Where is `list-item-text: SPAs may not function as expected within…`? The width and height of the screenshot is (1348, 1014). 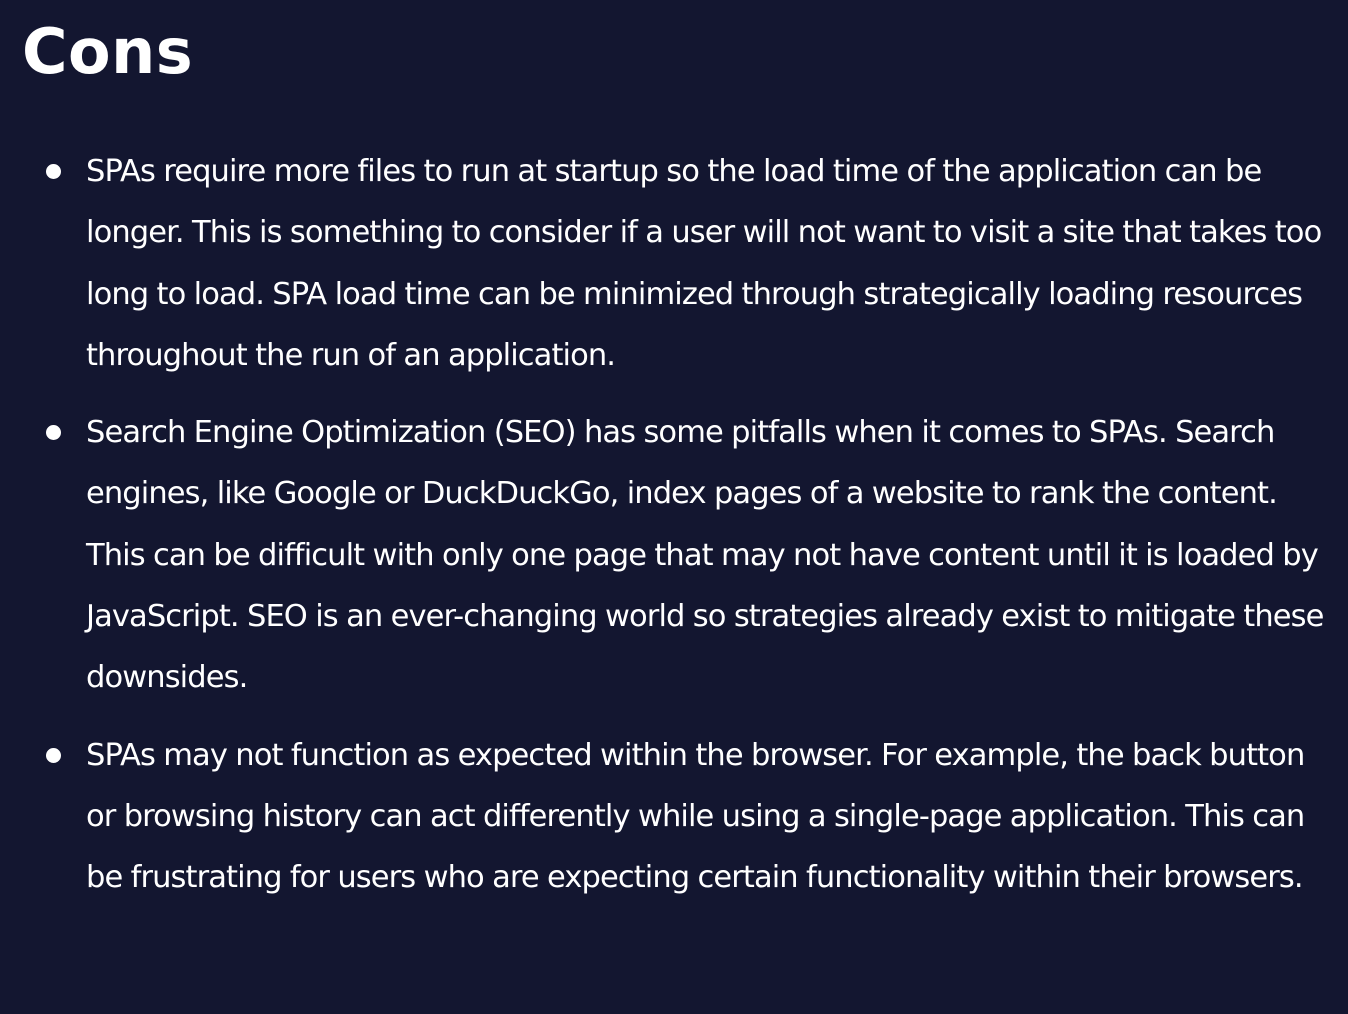 list-item-text: SPAs may not function as expected within… is located at coordinates (695, 816).